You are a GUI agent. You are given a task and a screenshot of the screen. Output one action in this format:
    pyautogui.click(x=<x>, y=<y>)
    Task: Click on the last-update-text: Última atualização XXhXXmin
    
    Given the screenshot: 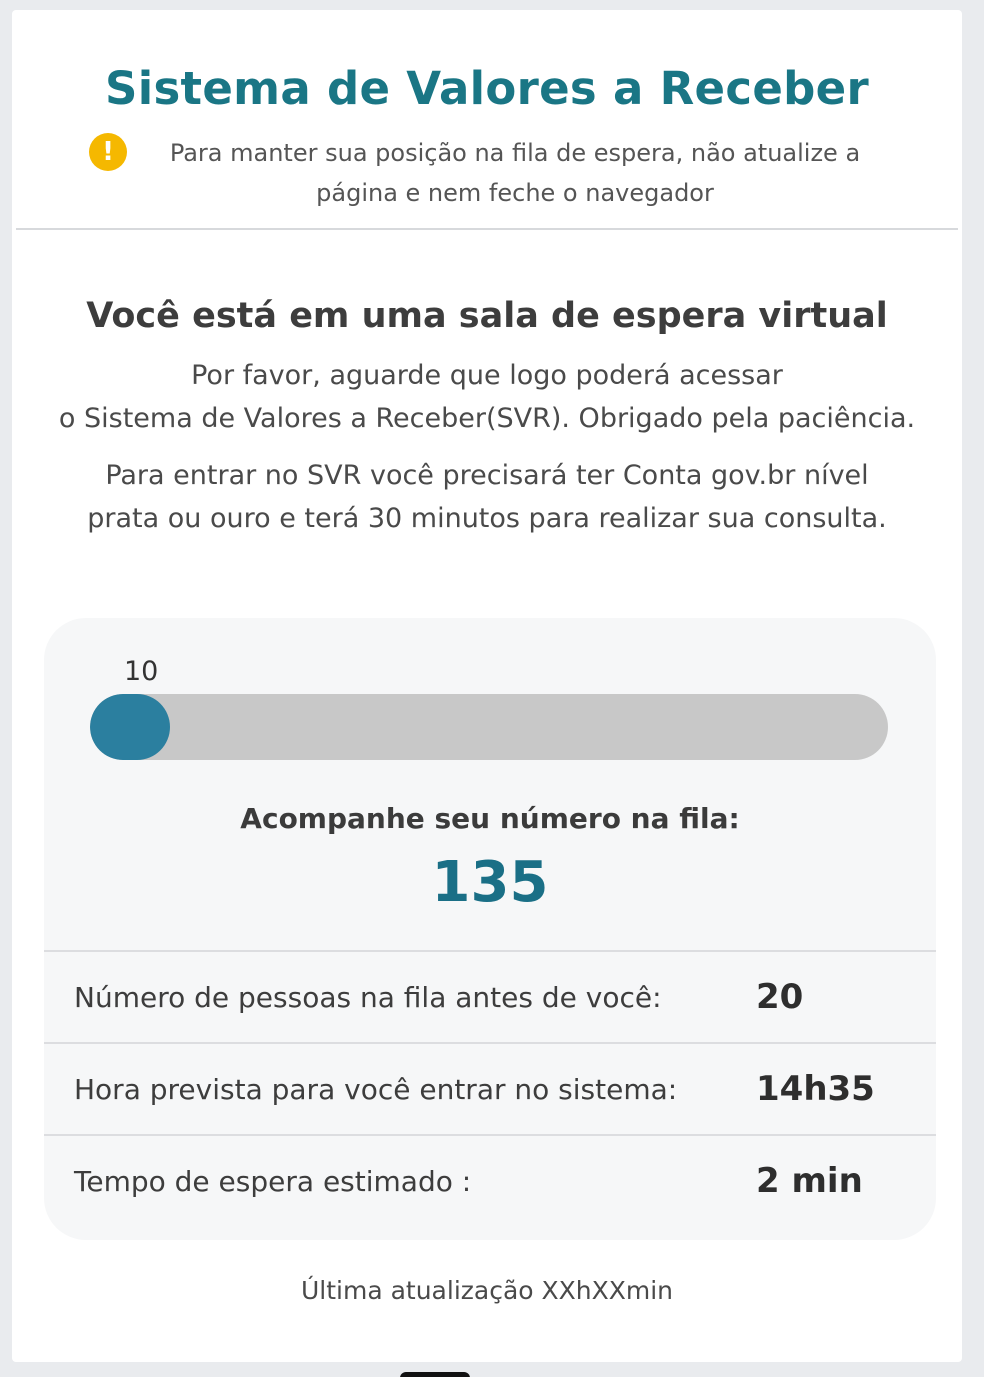 What is the action you would take?
    pyautogui.click(x=487, y=1290)
    